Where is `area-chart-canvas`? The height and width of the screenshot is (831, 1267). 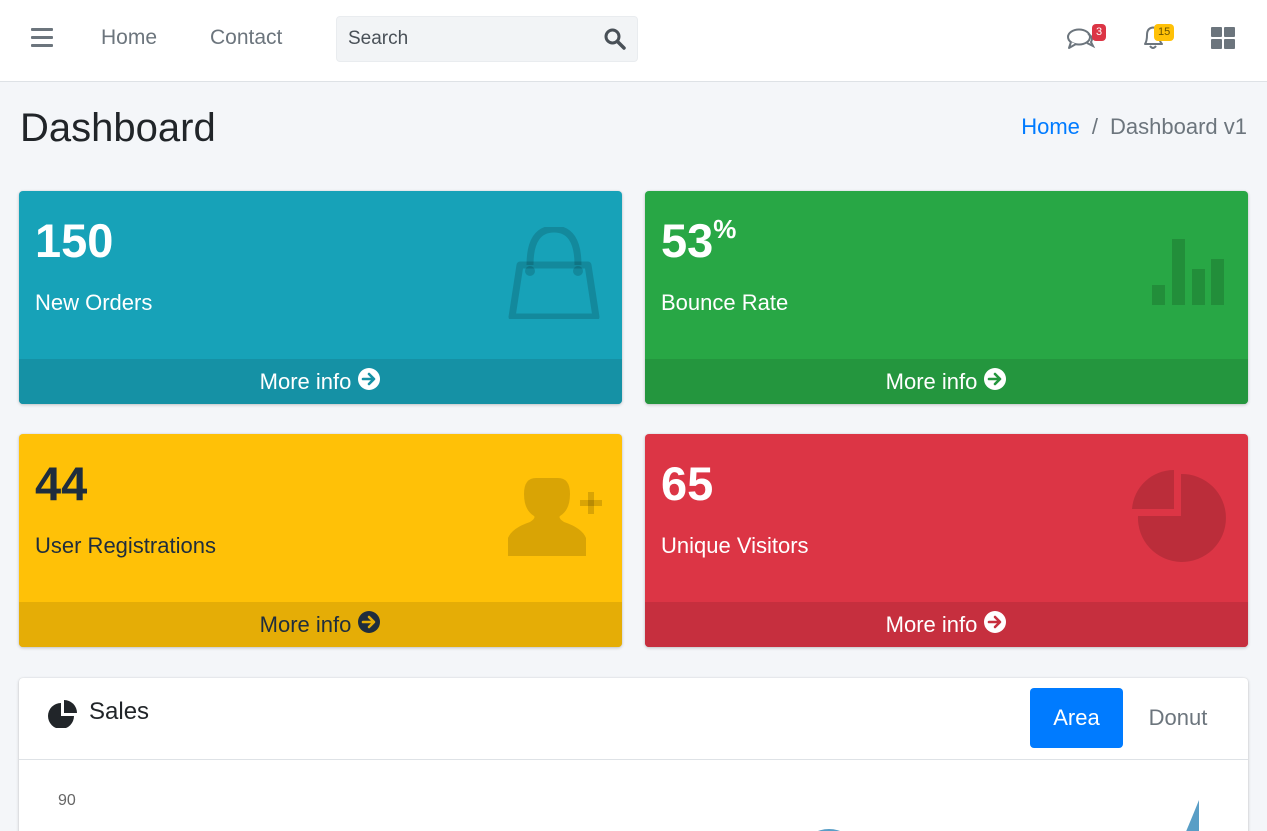
area-chart-canvas is located at coordinates (1008, 815).